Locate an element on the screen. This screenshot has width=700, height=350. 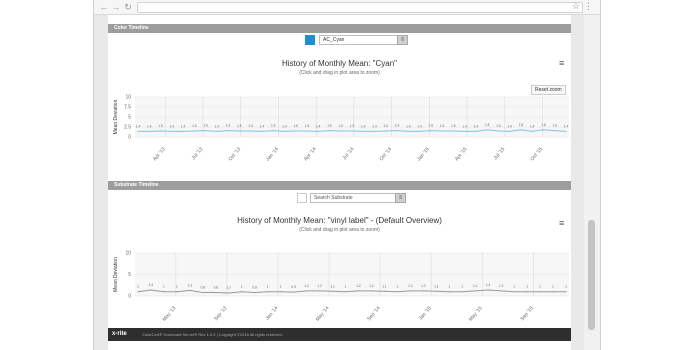
xrite-logo: x-rite is located at coordinates (119, 334).